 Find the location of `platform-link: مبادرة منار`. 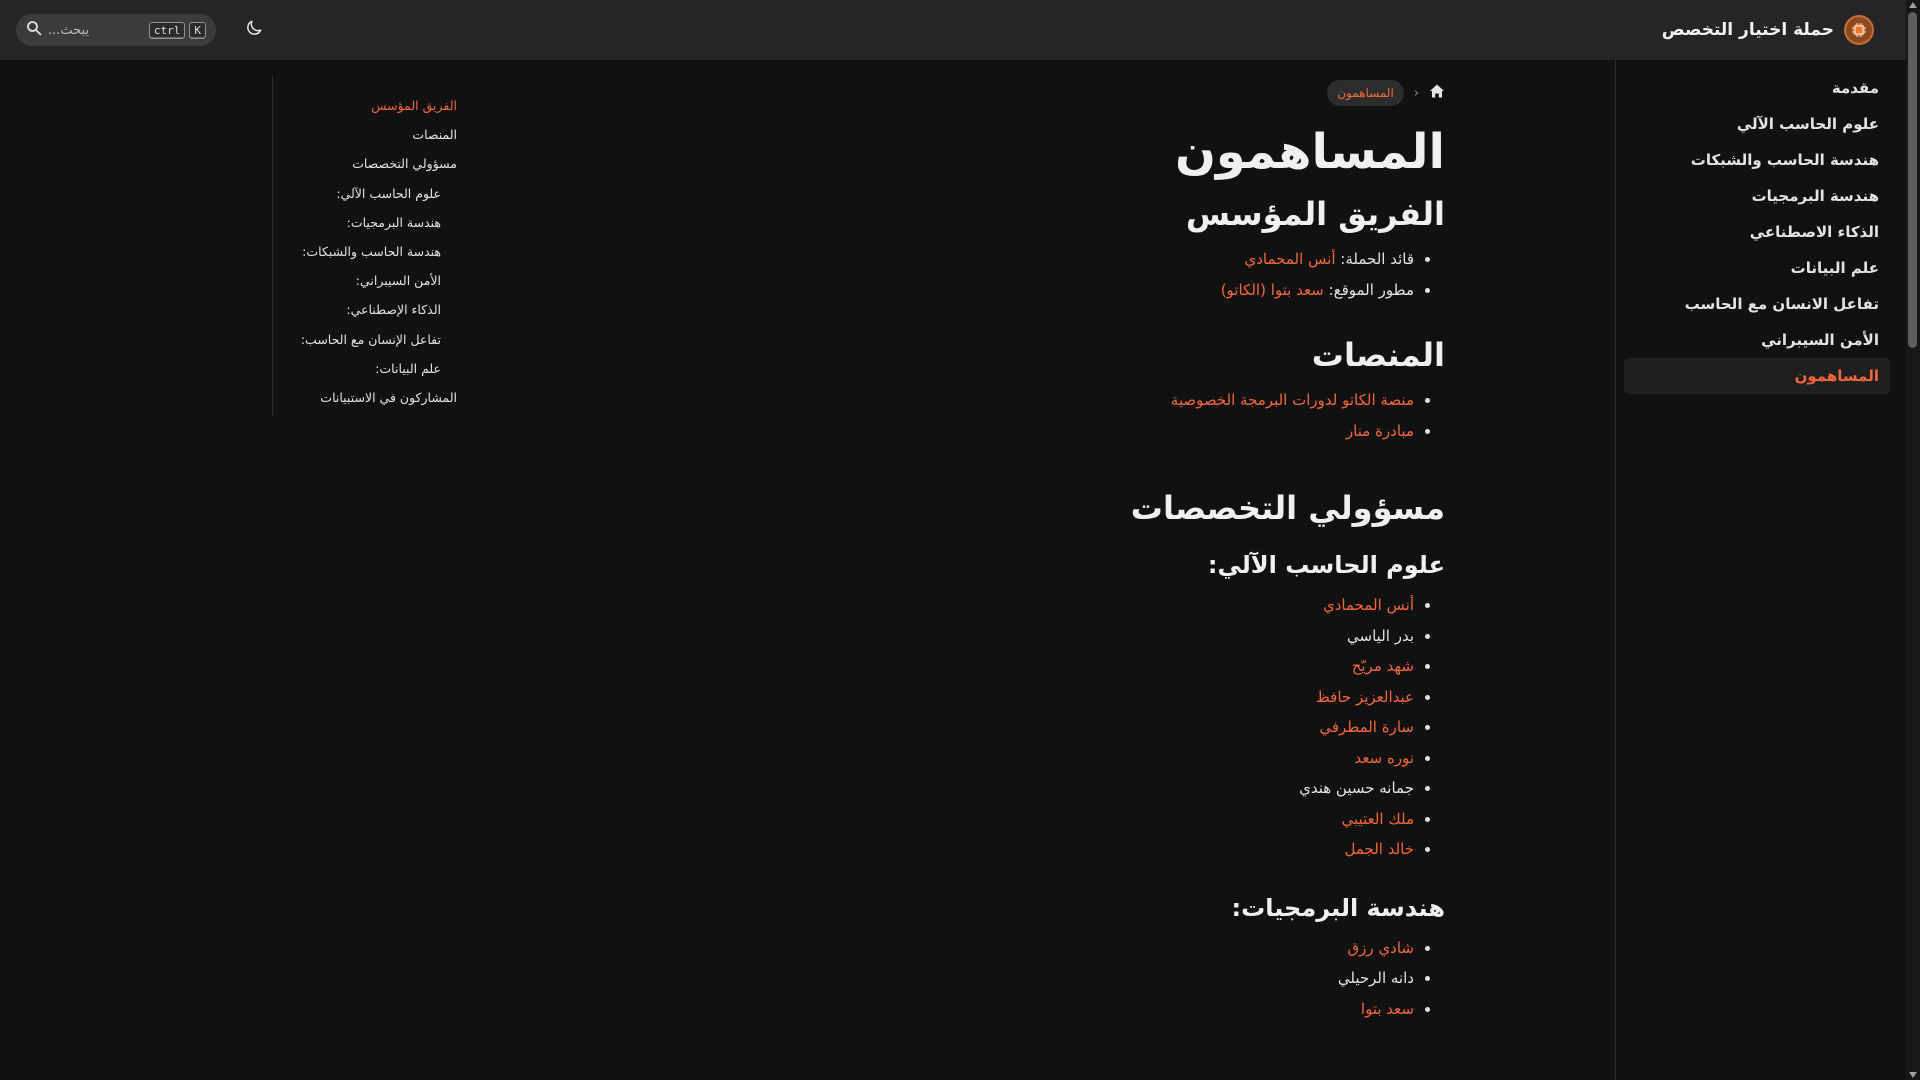

platform-link: مبادرة منار is located at coordinates (1380, 431).